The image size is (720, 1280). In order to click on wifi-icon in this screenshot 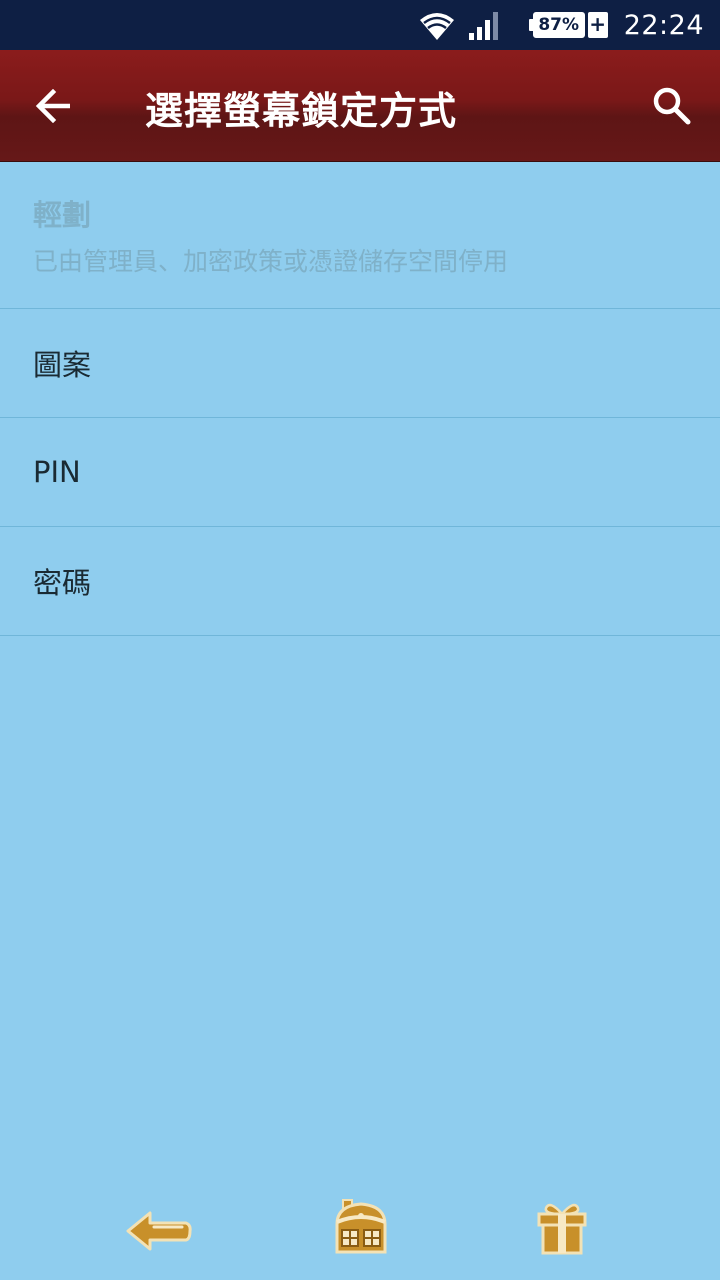, I will do `click(436, 26)`.